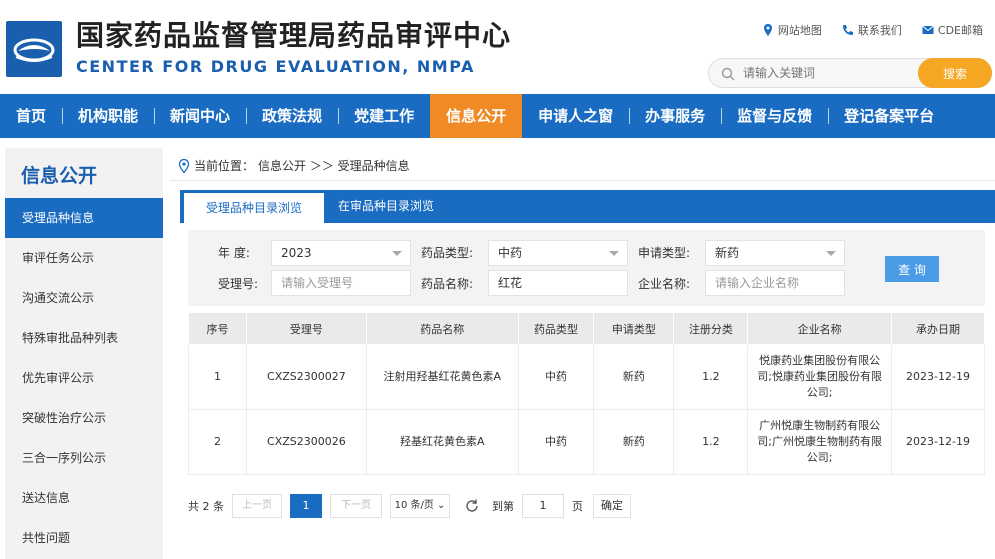 The width and height of the screenshot is (995, 559). I want to click on page-unit-label: 页, so click(577, 506).